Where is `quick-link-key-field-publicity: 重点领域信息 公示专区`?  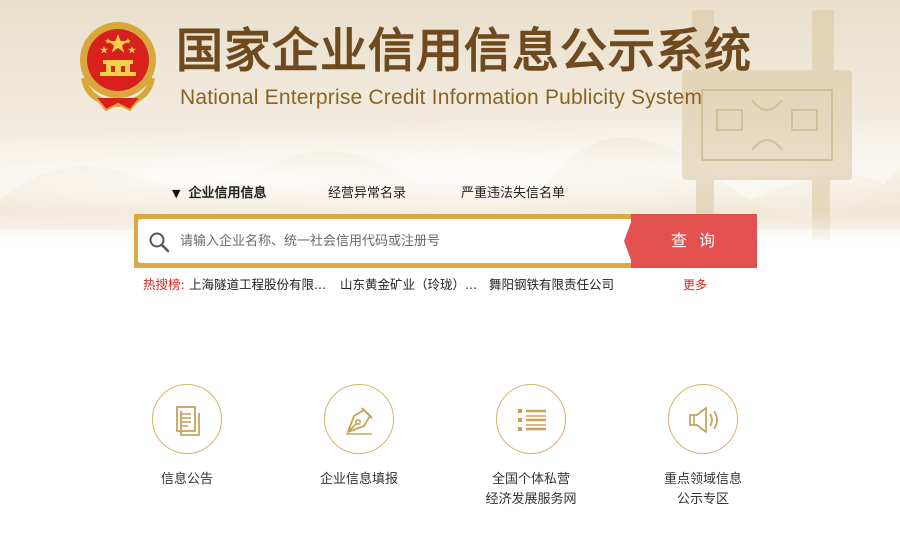 quick-link-key-field-publicity: 重点领域信息 公示专区 is located at coordinates (703, 447).